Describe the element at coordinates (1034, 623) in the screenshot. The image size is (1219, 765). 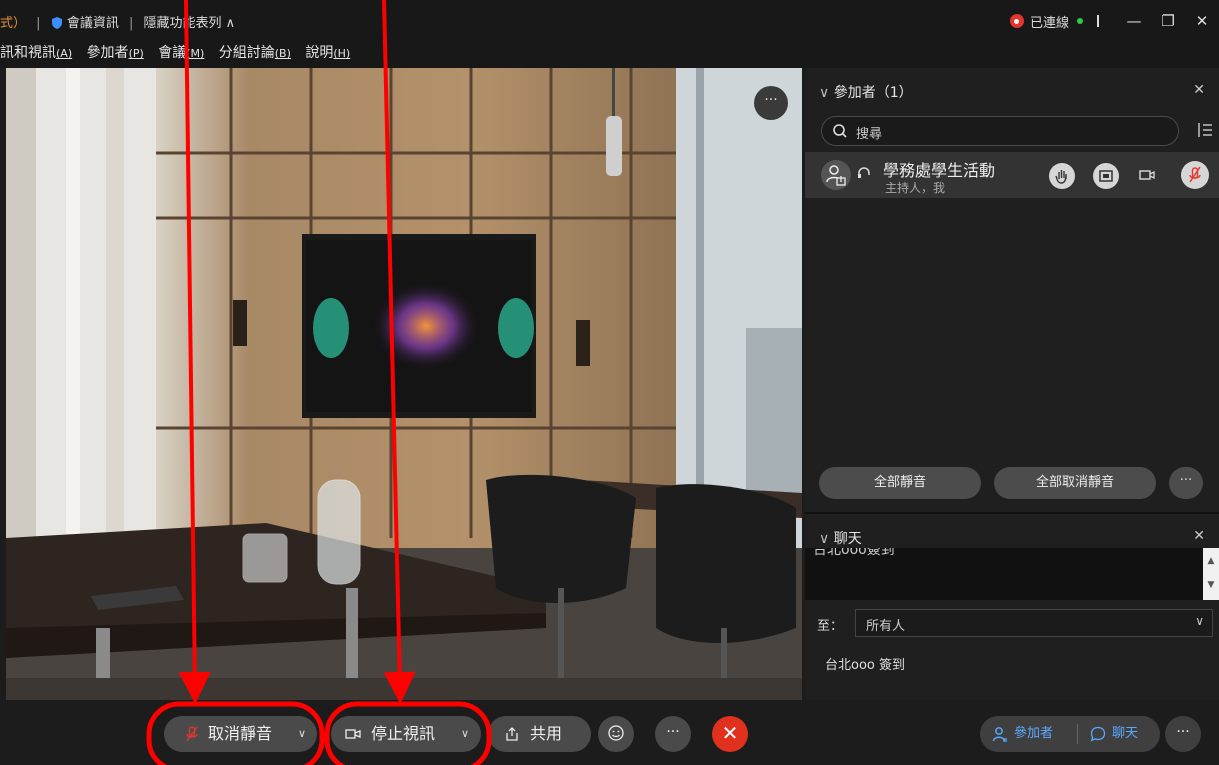
I see `chat-recipient-select: 所有人 ∨` at that location.